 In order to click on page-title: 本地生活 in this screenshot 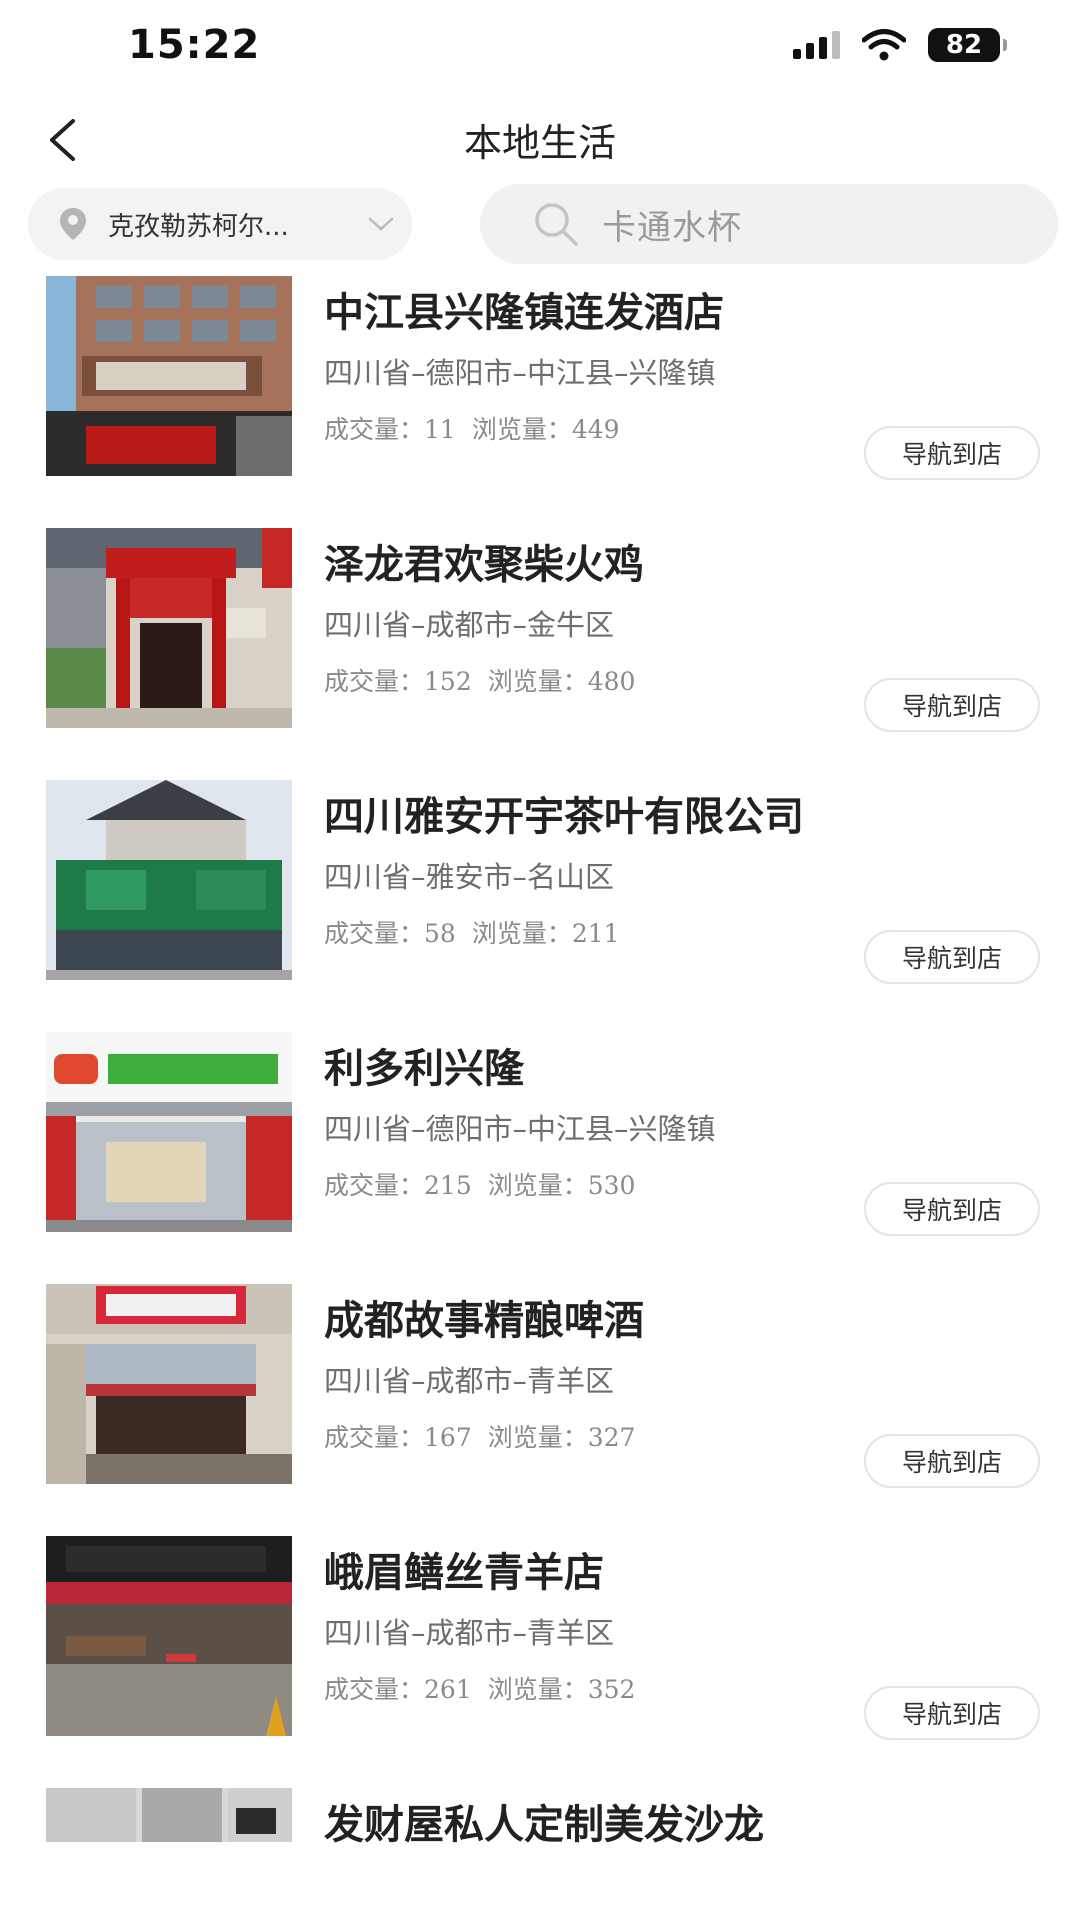, I will do `click(539, 143)`.